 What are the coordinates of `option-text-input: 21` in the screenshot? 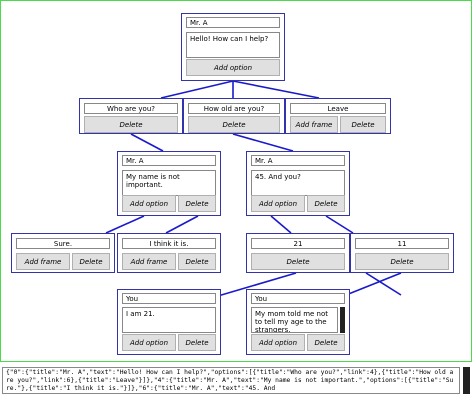 It's located at (298, 243).